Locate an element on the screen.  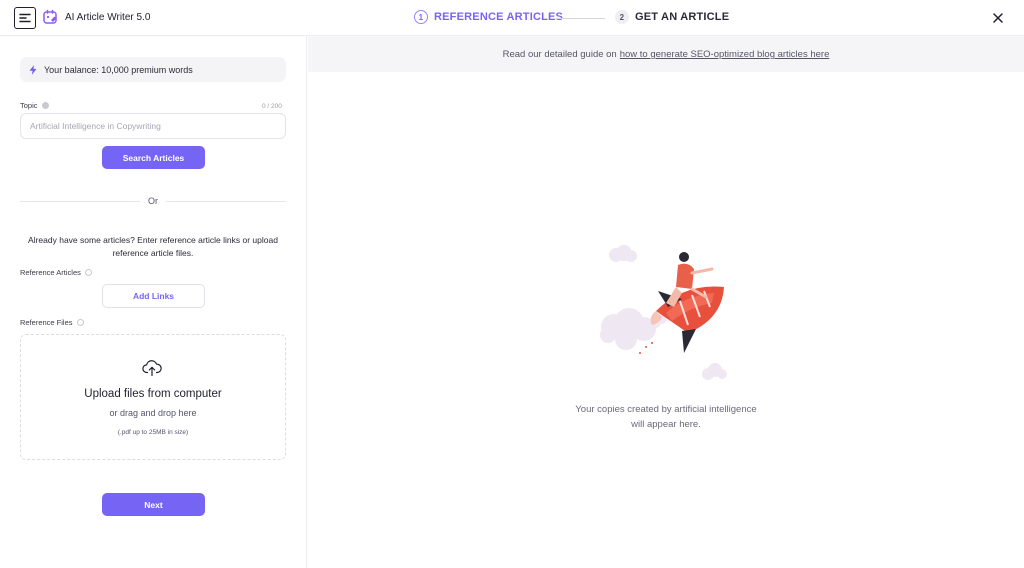
reference-articles-label: Reference Articles is located at coordinates (56, 272).